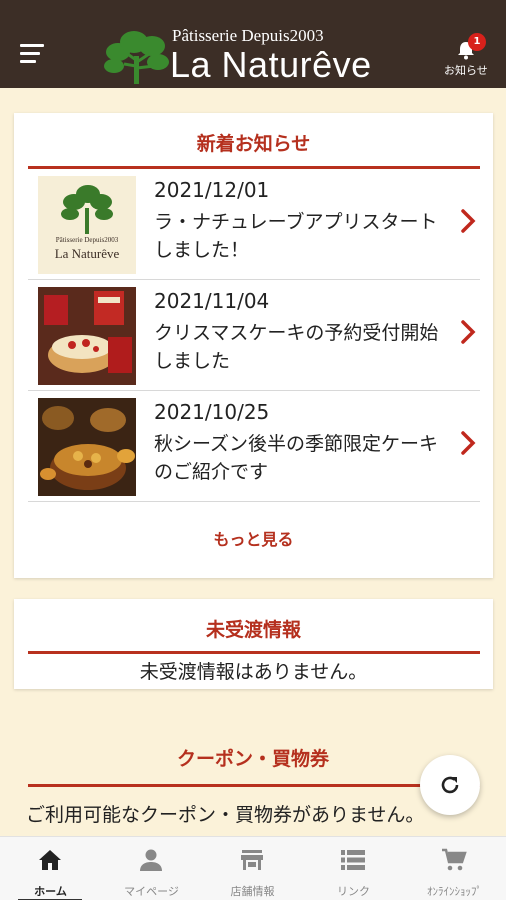 The image size is (506, 900). Describe the element at coordinates (32, 54) in the screenshot. I see `menu-icon` at that location.